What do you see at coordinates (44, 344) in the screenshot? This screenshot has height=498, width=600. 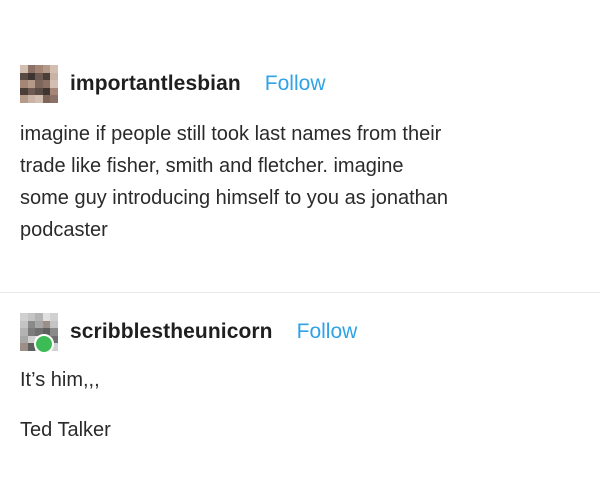 I see `online-status-icon` at bounding box center [44, 344].